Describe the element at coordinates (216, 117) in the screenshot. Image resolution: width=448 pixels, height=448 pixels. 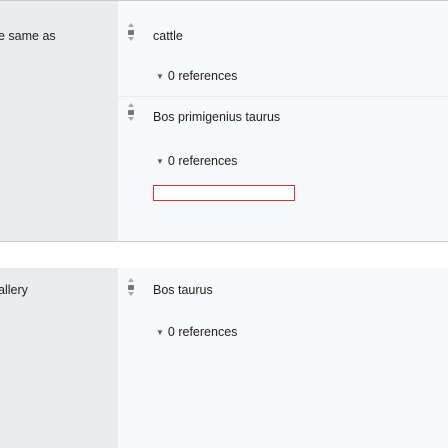
I see `statement-value: Bos primigenius taurus` at that location.